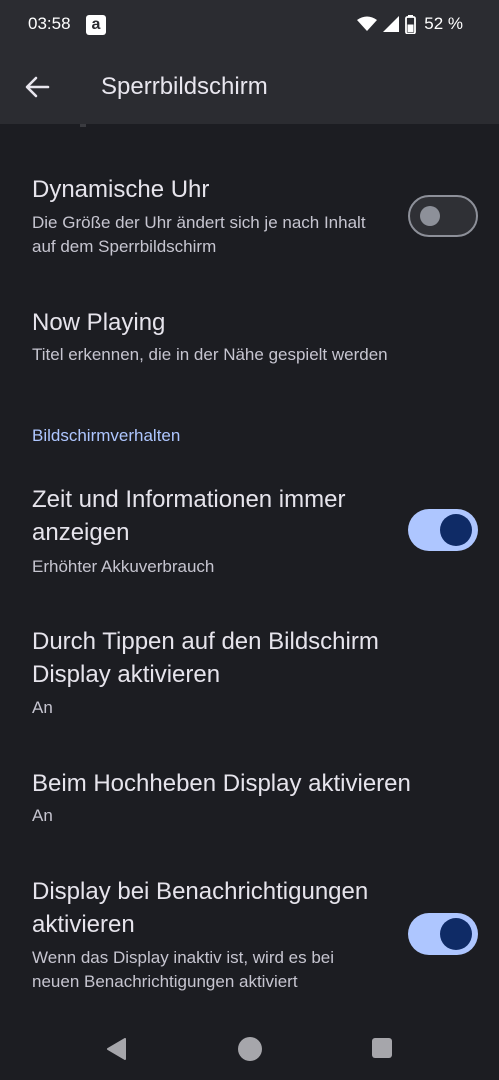 The image size is (499, 1080). Describe the element at coordinates (106, 435) in the screenshot. I see `section-header: Bildschirmverhalten` at that location.